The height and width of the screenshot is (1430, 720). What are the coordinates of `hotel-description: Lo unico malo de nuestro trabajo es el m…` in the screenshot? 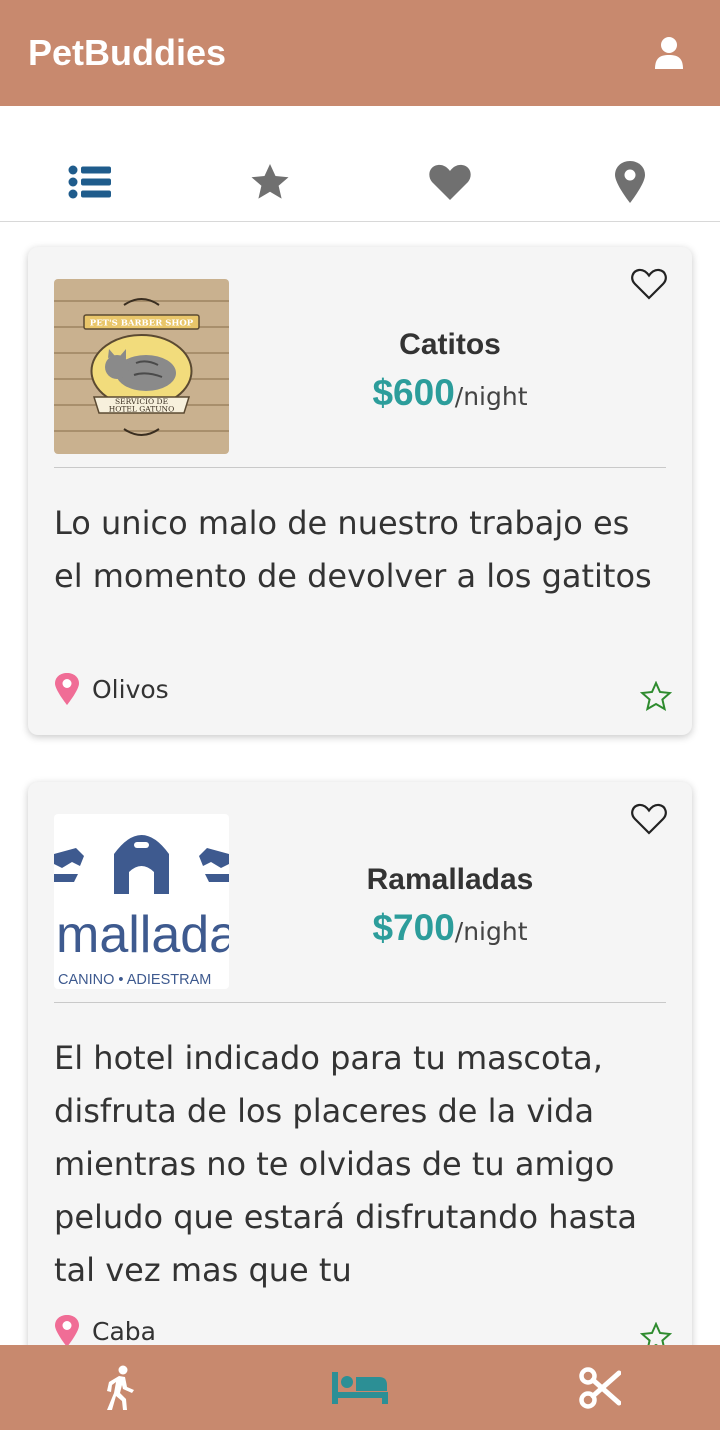 It's located at (353, 549).